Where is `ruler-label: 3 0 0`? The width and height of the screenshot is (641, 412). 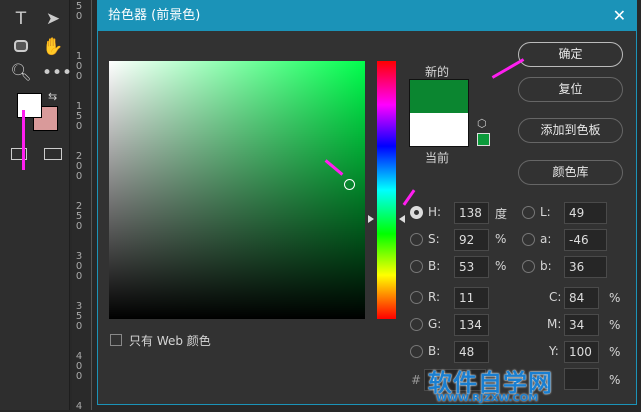
ruler-label: 3 0 0 is located at coordinates (79, 266).